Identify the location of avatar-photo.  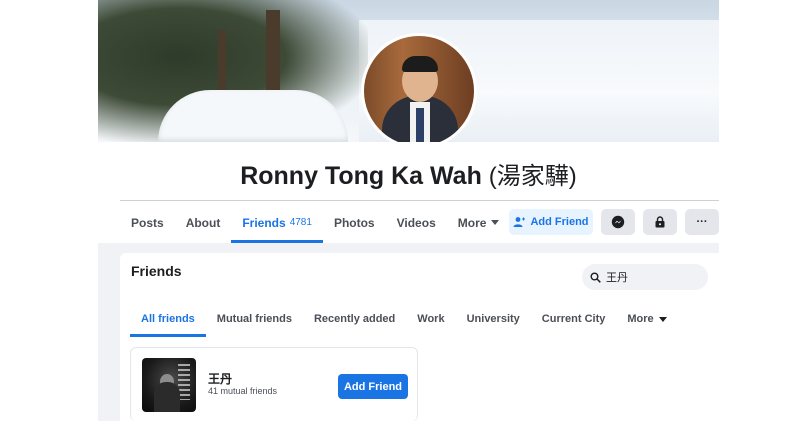
(419, 91).